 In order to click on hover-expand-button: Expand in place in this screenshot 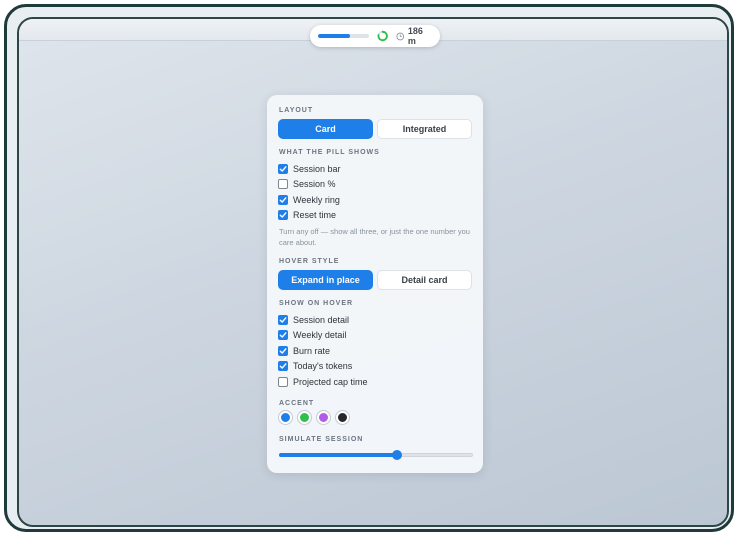, I will do `click(325, 280)`.